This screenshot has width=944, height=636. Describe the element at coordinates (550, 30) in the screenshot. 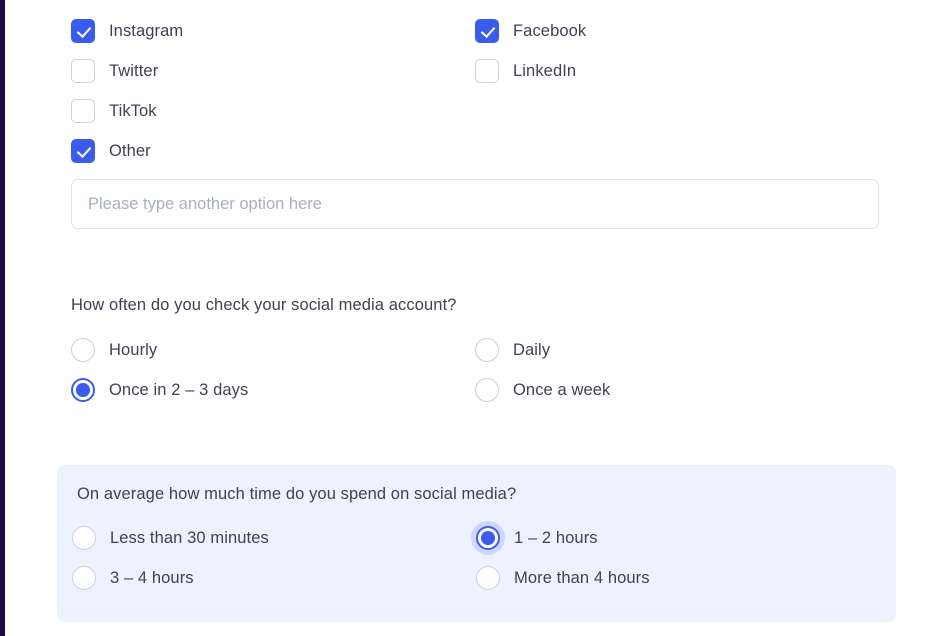

I see `checkbox-label-facebook: Facebook` at that location.